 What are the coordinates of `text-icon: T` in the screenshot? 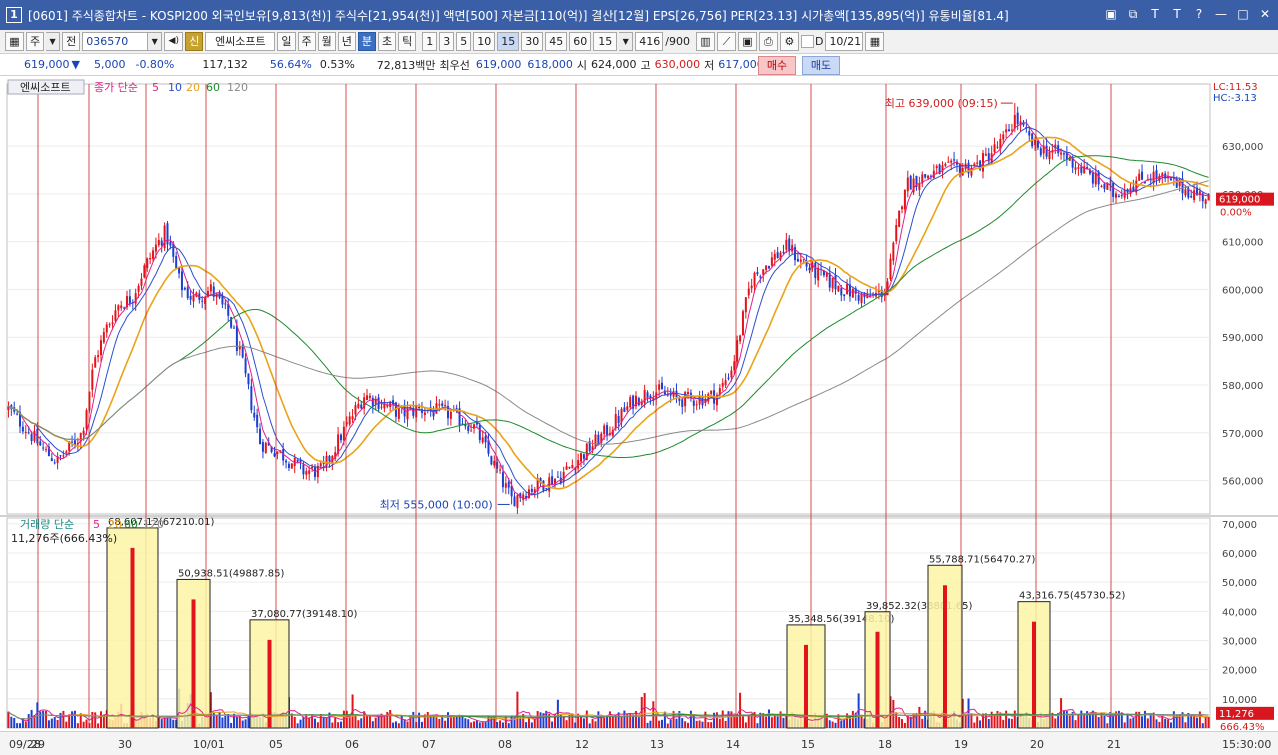 It's located at (1177, 14).